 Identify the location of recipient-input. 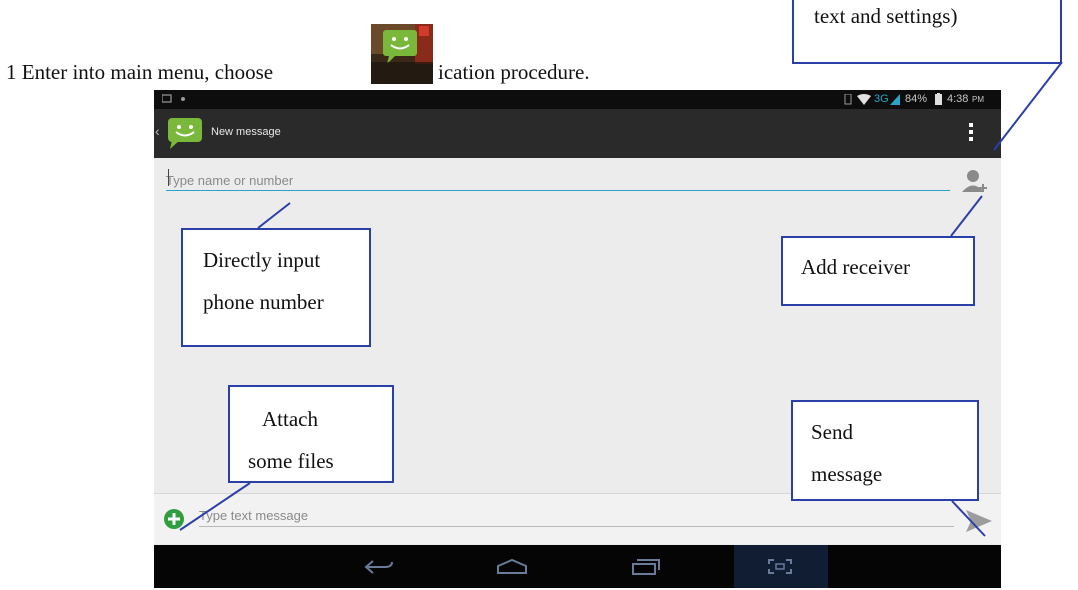
(558, 181).